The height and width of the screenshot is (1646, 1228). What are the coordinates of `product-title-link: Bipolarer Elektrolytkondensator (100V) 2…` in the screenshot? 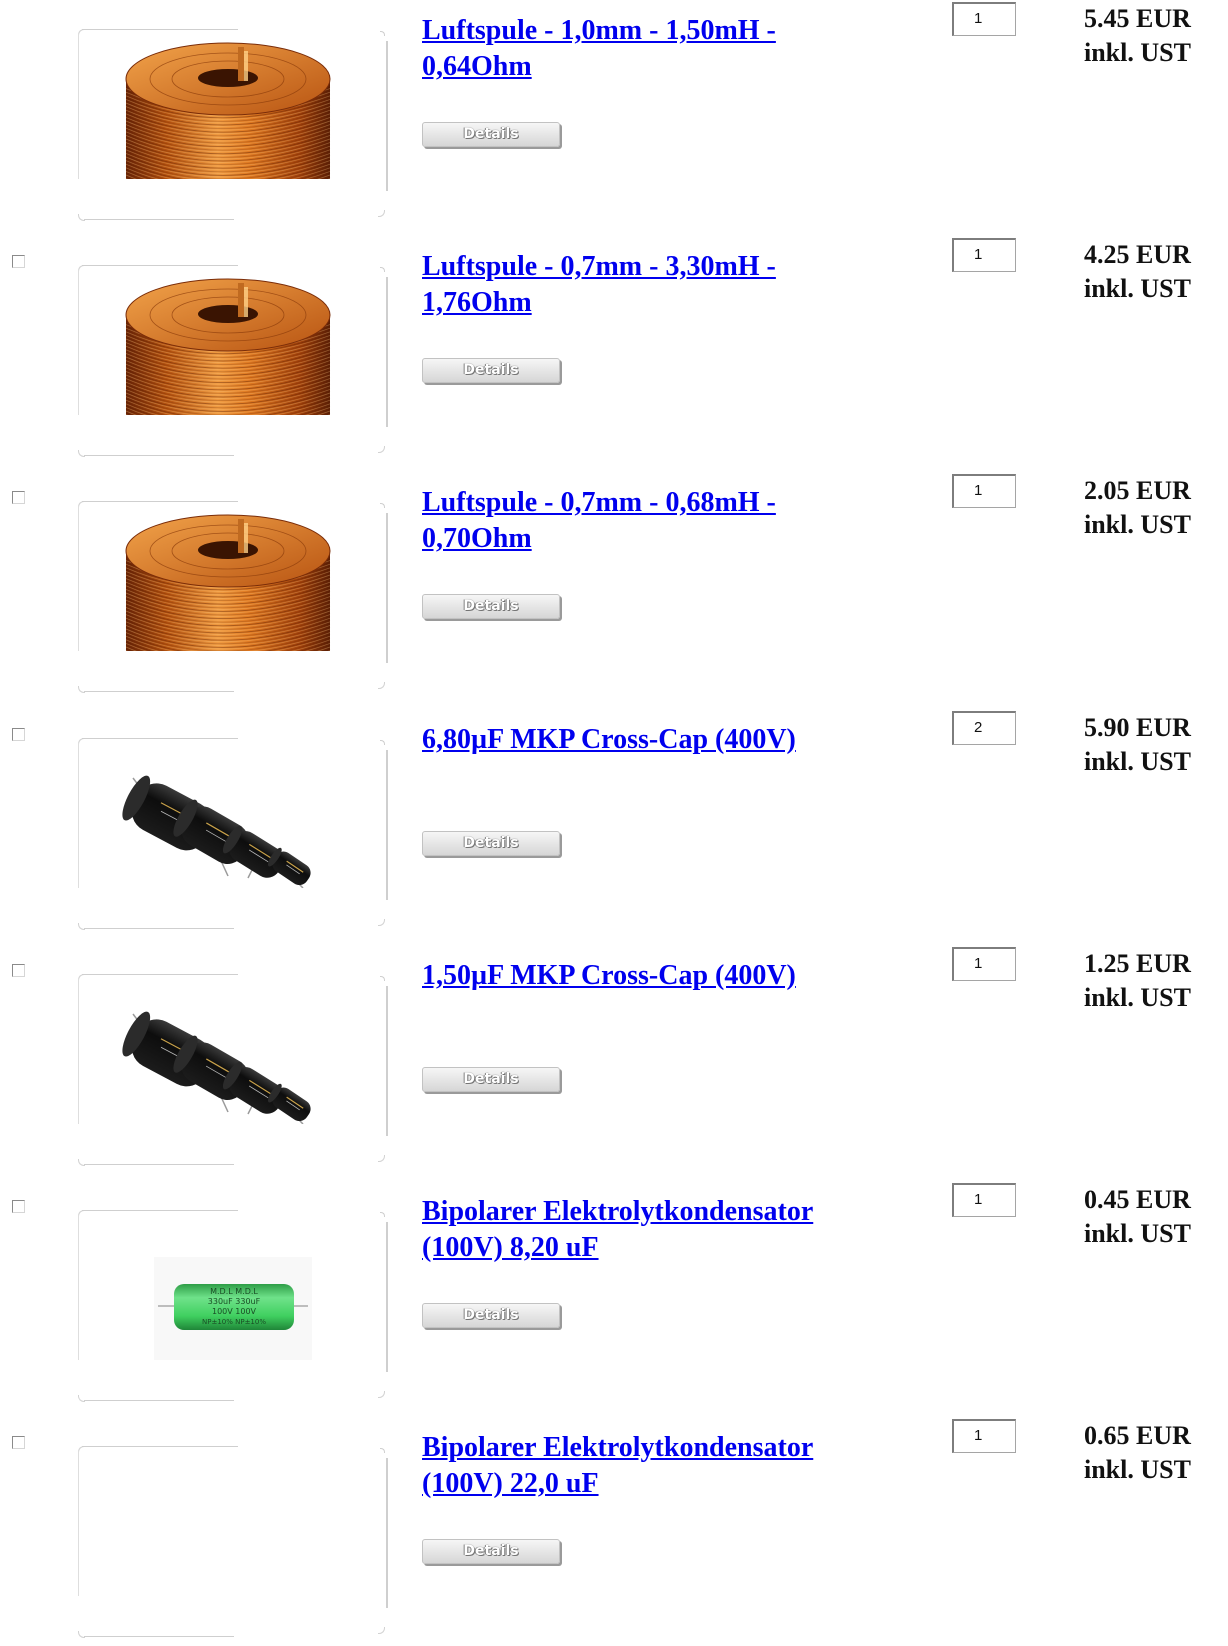 It's located at (652, 1466).